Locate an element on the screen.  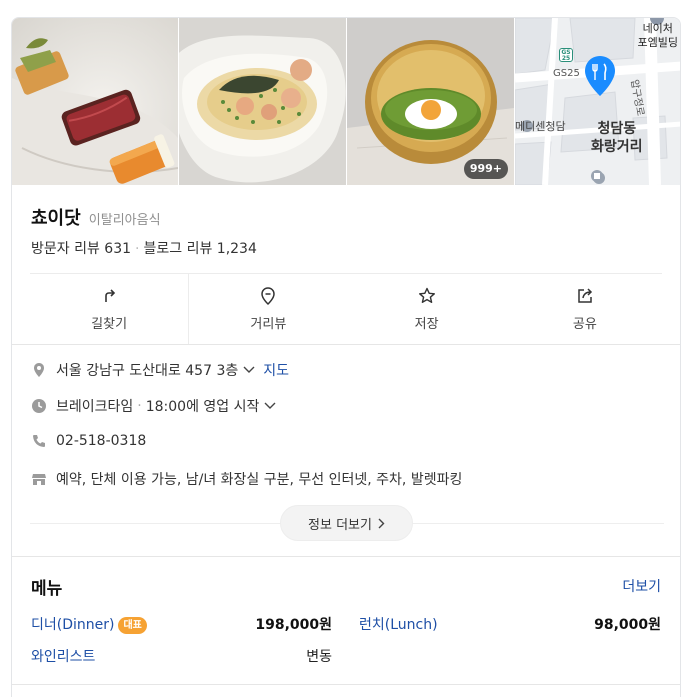
map-pin-icon is located at coordinates (600, 76).